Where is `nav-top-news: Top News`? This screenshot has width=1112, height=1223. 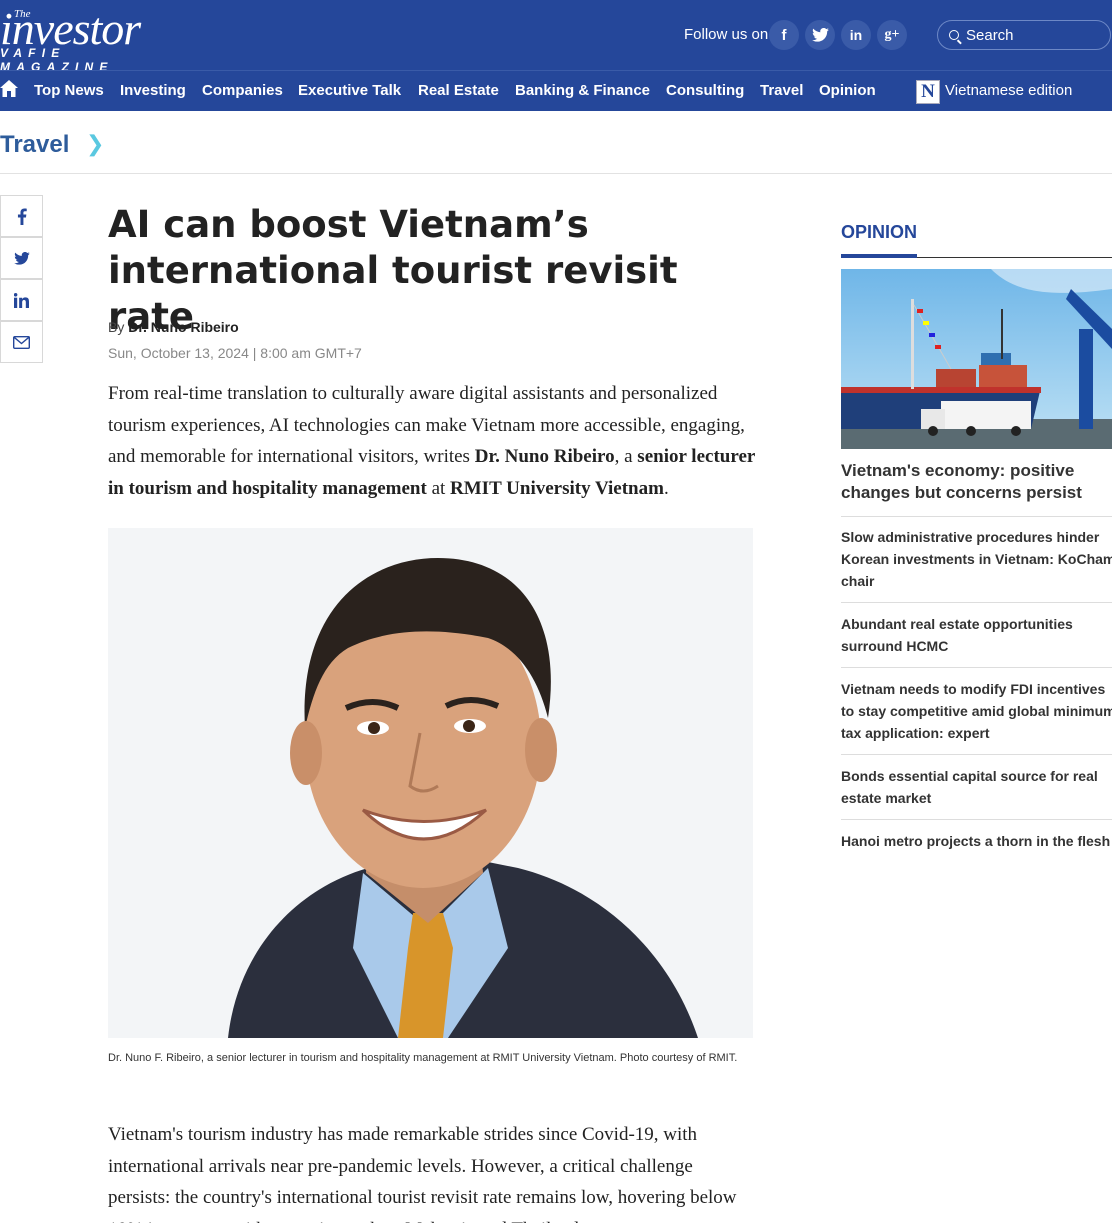
nav-top-news: Top News is located at coordinates (69, 90).